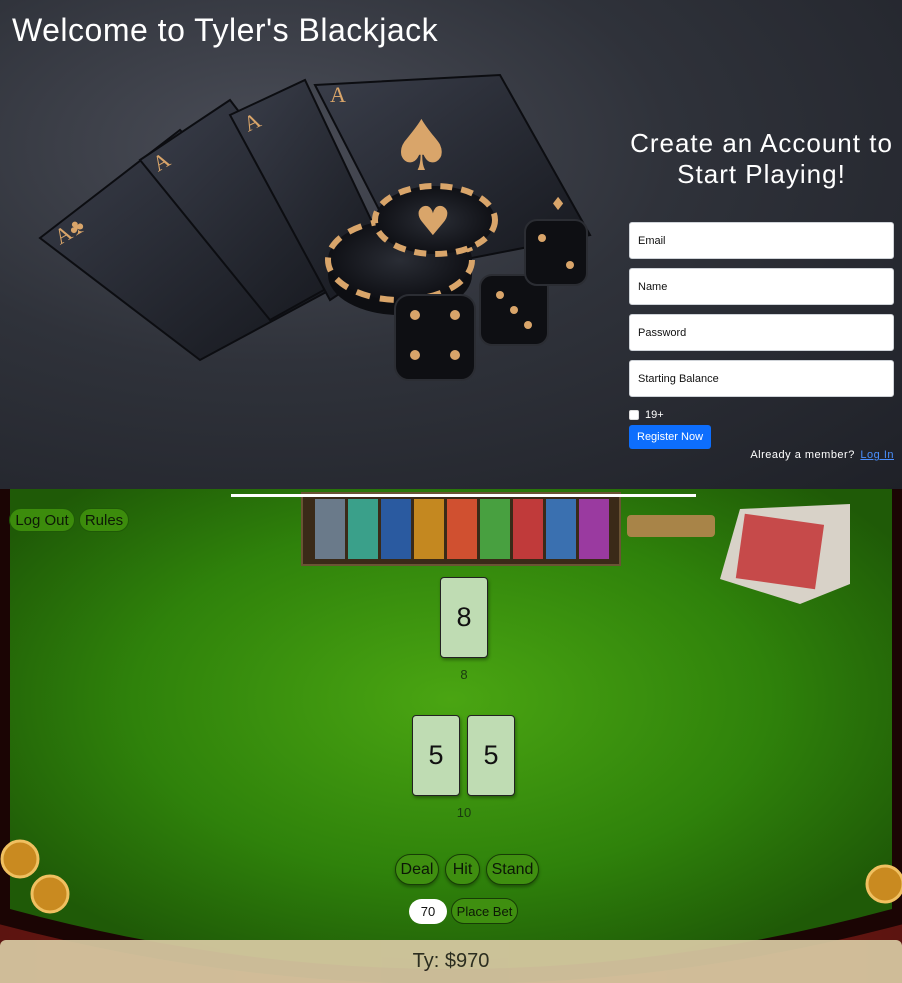 Image resolution: width=902 pixels, height=983 pixels. What do you see at coordinates (670, 437) in the screenshot?
I see `register-button: Register Now` at bounding box center [670, 437].